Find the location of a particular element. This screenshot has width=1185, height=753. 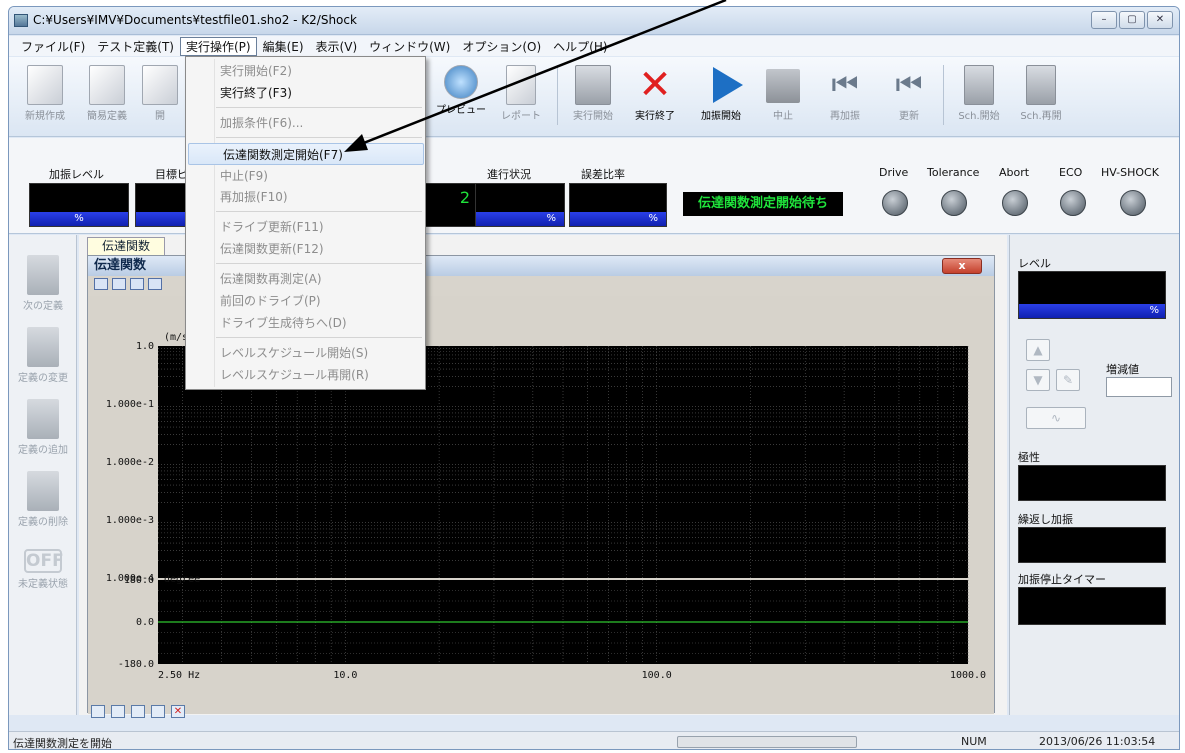

menu-item-level-schedule-resume: レベルスケジュール再開(R) is located at coordinates (305, 375).